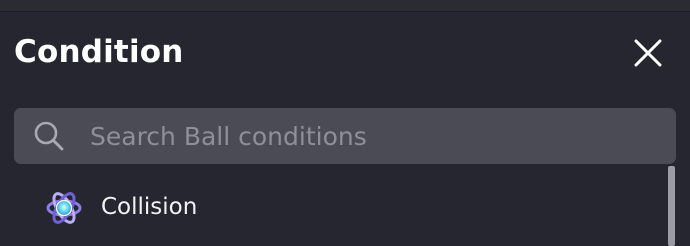 The height and width of the screenshot is (246, 690). I want to click on list-scrollbar, so click(671, 206).